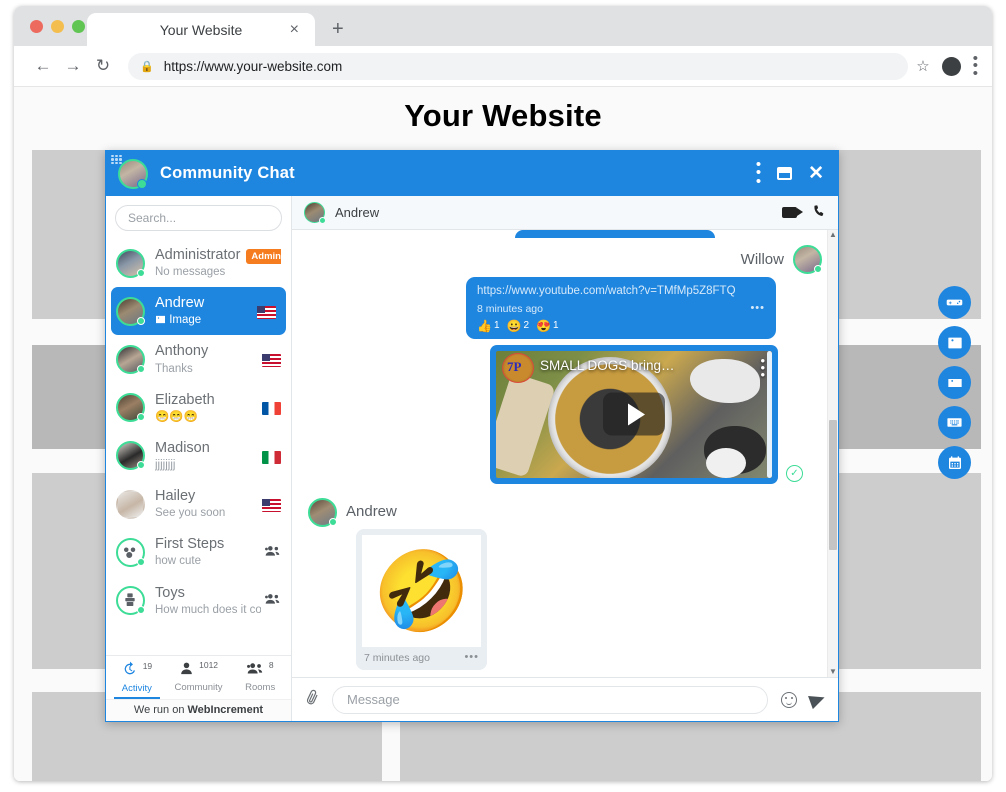 Image resolution: width=1006 pixels, height=792 pixels. Describe the element at coordinates (550, 699) in the screenshot. I see `message-input: Message` at that location.